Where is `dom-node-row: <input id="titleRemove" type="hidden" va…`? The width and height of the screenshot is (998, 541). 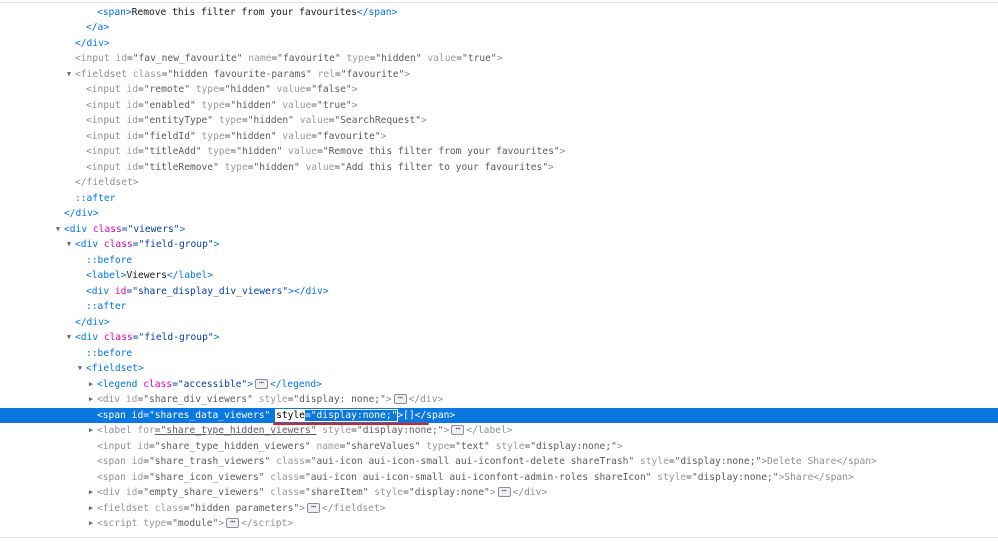
dom-node-row: <input id="titleRemove" type="hidden" va… is located at coordinates (499, 168).